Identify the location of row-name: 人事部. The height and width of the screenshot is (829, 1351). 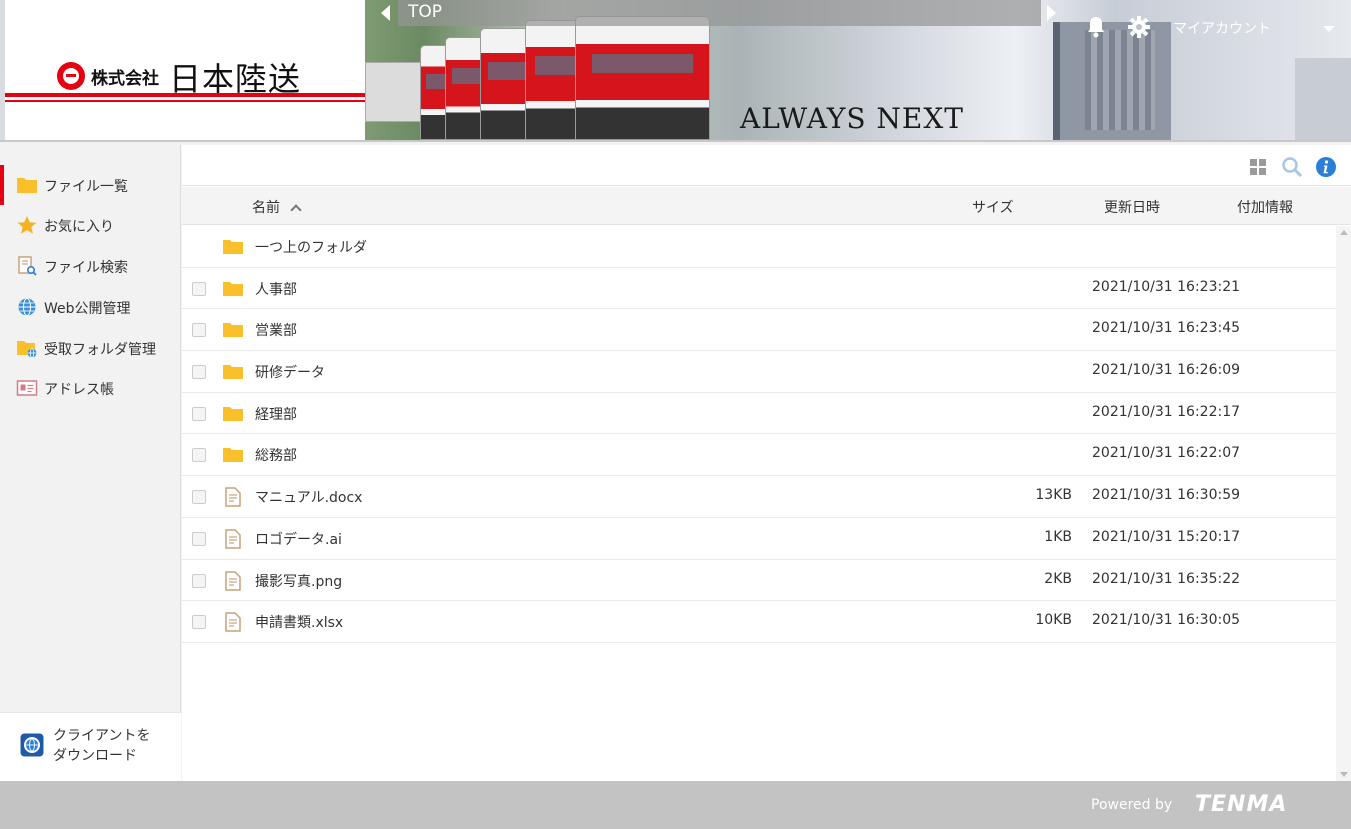
(276, 289).